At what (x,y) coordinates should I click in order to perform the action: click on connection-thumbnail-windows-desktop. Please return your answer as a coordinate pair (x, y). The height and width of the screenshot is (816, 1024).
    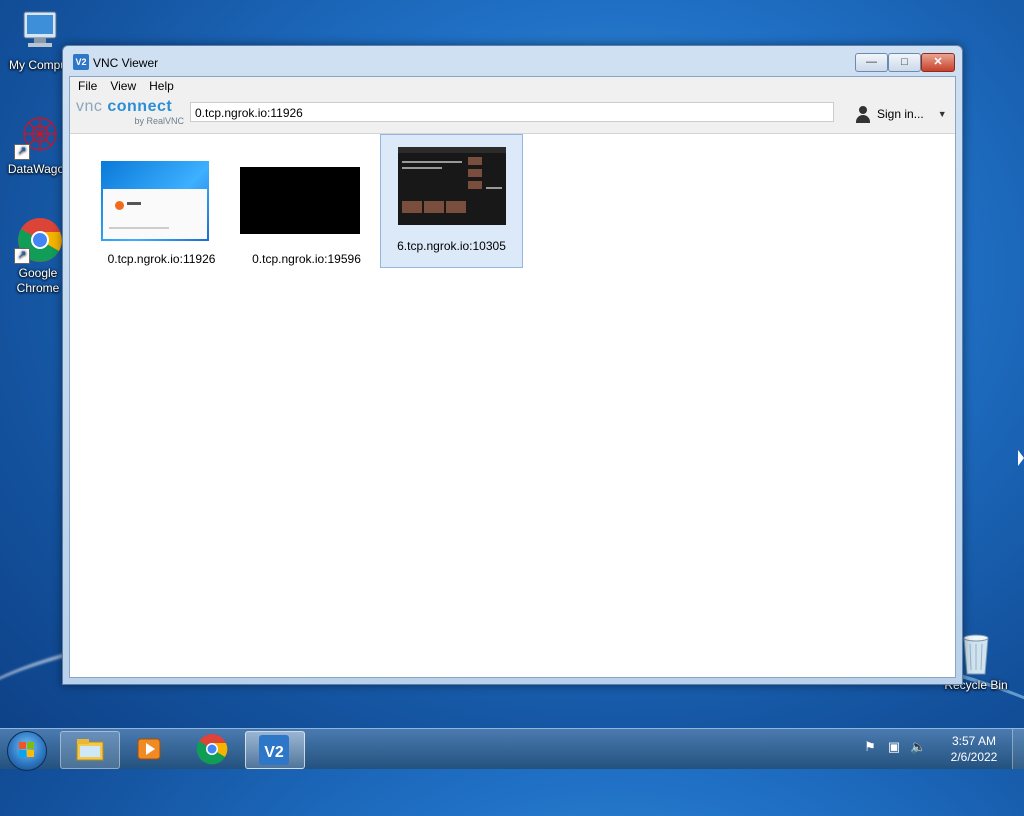
    Looking at the image, I should click on (155, 201).